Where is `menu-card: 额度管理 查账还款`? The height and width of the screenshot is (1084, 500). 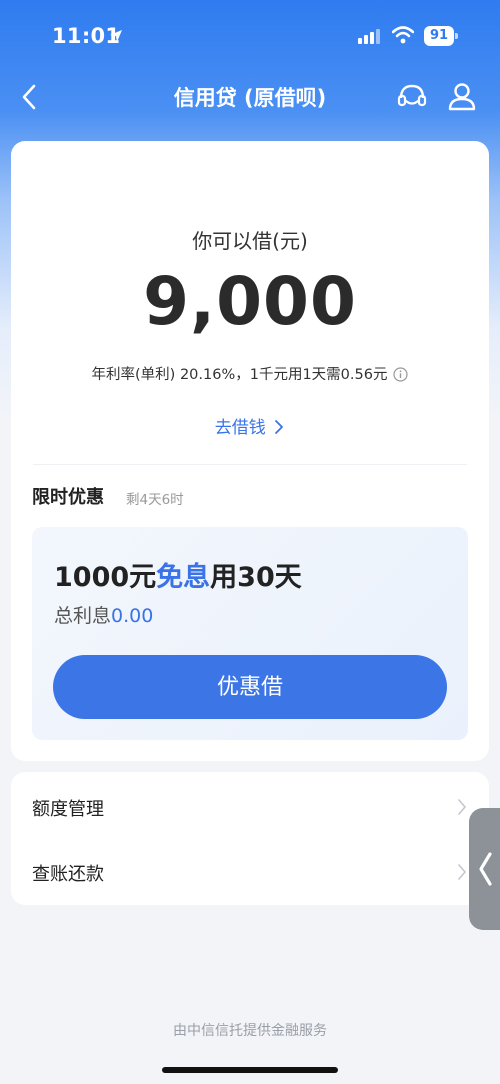 menu-card: 额度管理 查账还款 is located at coordinates (250, 838).